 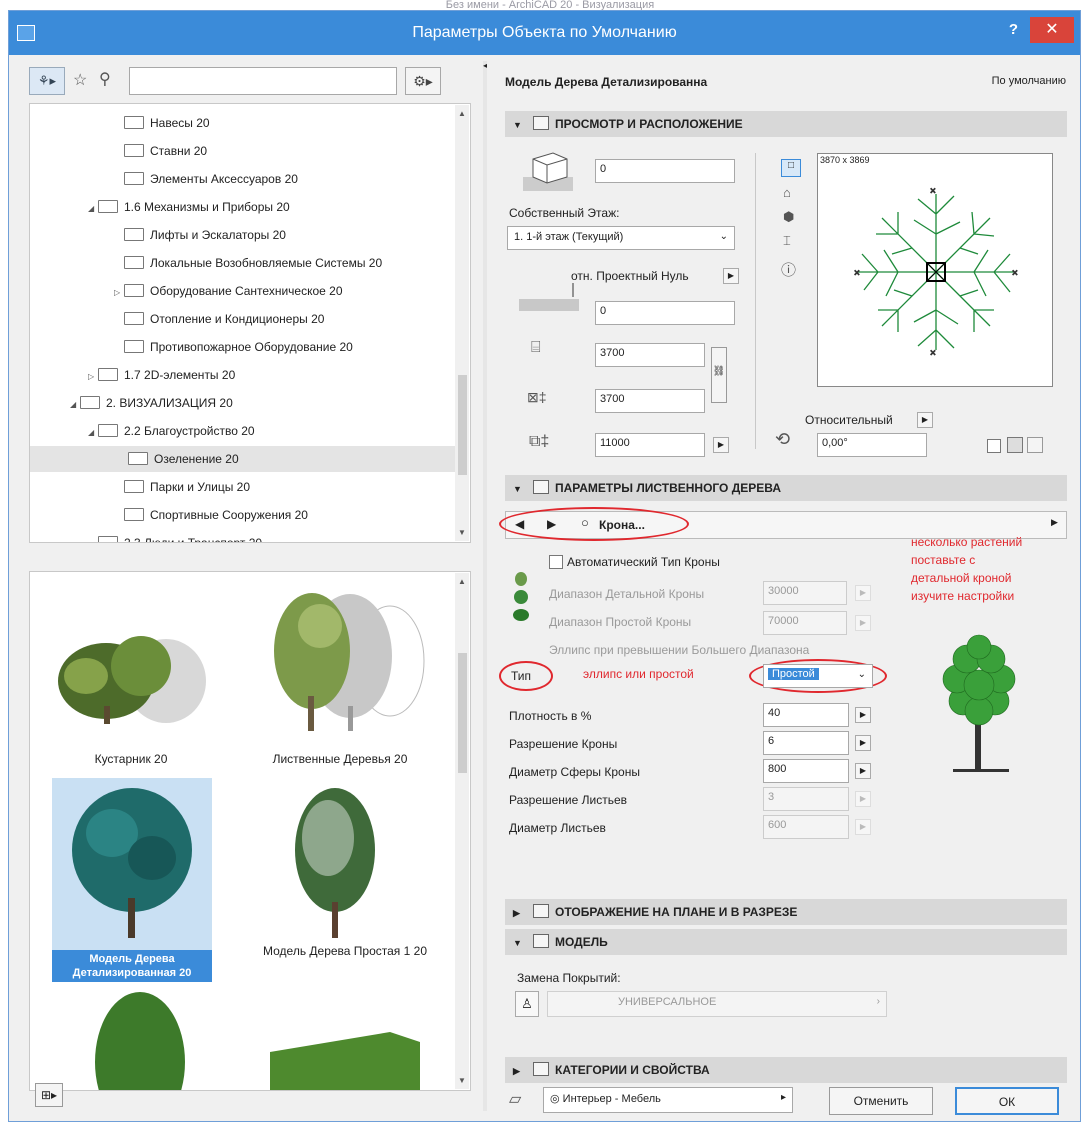 I want to click on section-title: МОДЕЛЬ, so click(x=581, y=942).